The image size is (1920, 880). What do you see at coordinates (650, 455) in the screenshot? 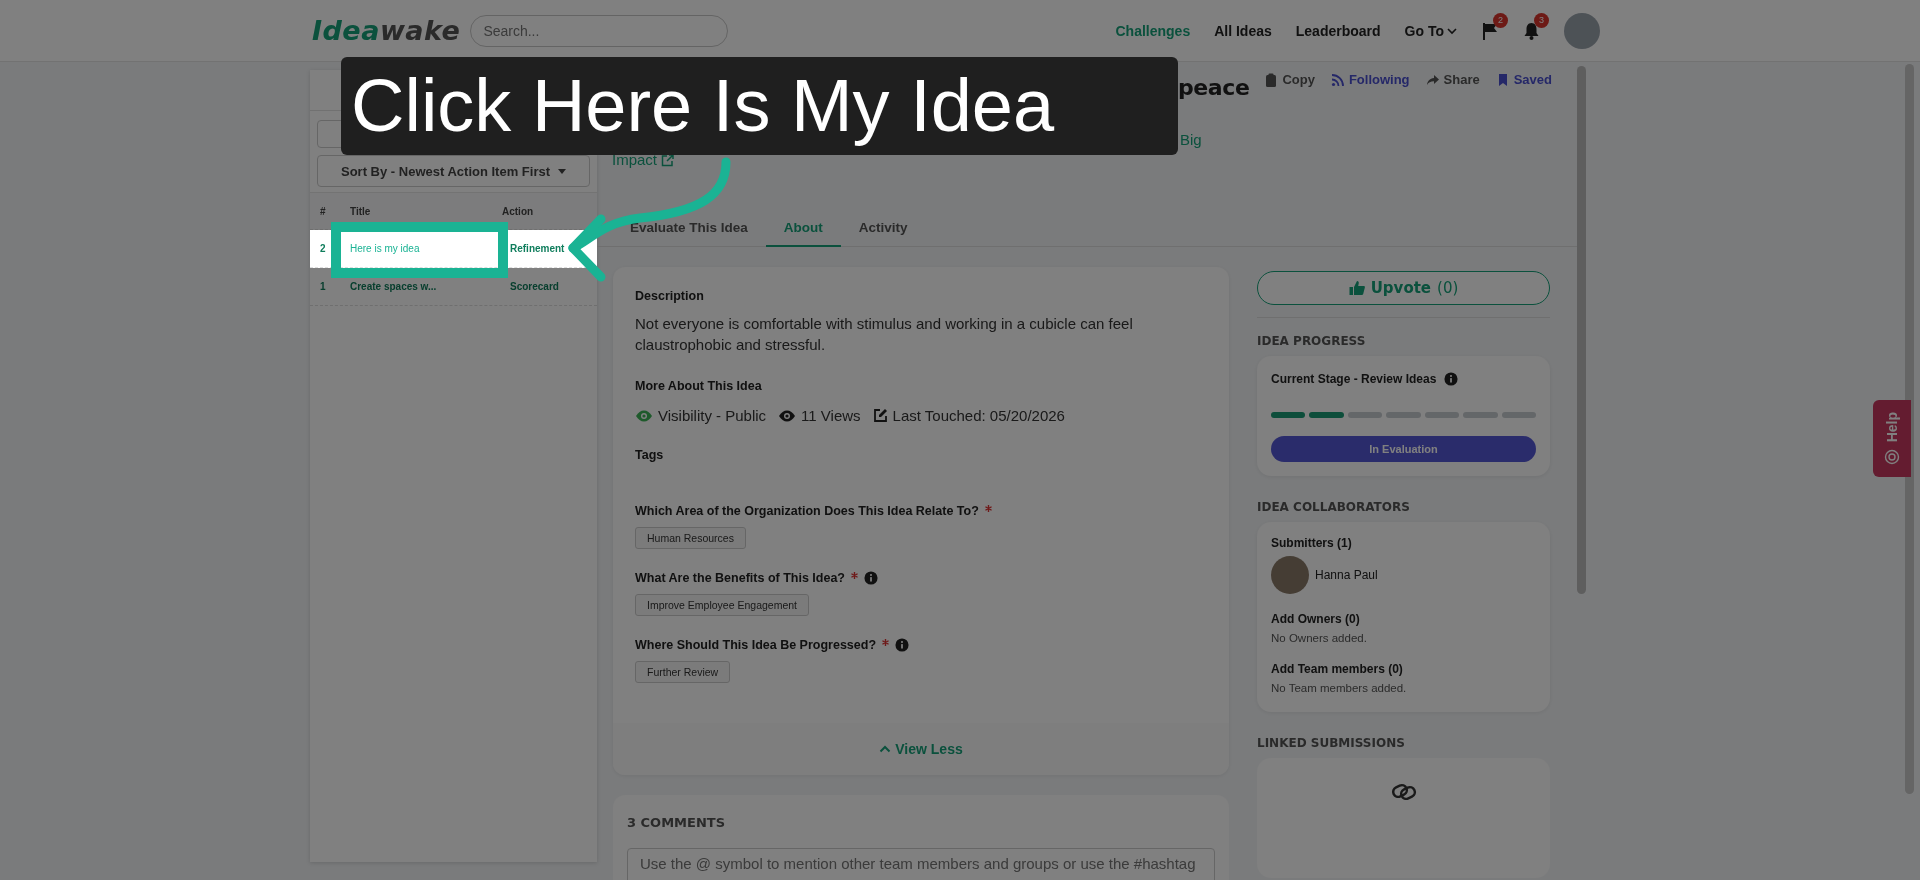
I see `section-label: Tags` at bounding box center [650, 455].